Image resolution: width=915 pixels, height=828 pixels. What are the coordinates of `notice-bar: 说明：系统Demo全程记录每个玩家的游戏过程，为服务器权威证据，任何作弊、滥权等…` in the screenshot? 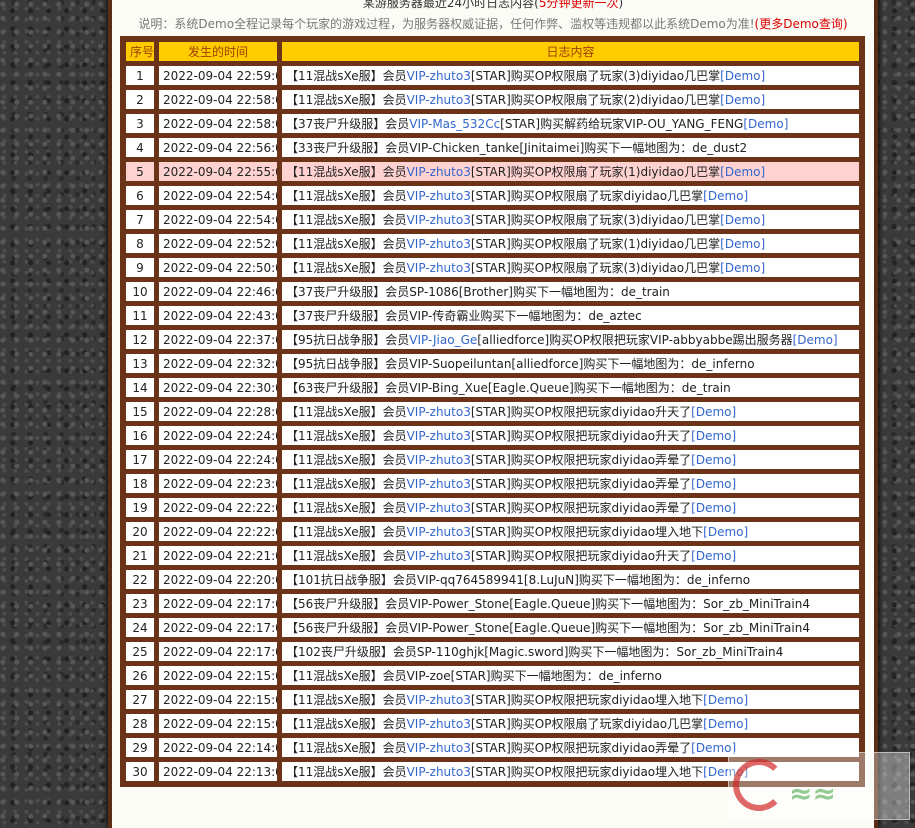 It's located at (493, 24).